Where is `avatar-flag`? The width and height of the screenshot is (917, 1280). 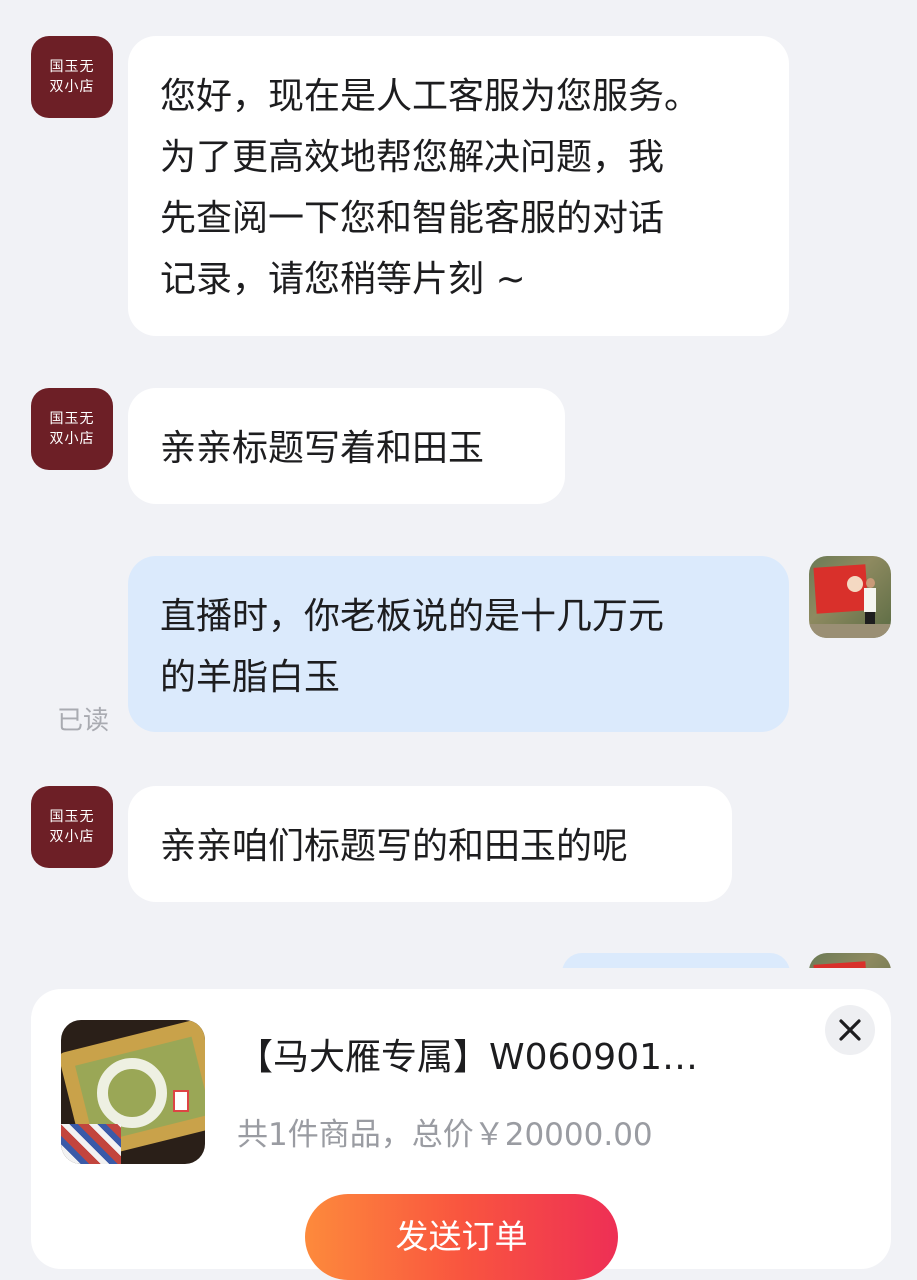 avatar-flag is located at coordinates (841, 964).